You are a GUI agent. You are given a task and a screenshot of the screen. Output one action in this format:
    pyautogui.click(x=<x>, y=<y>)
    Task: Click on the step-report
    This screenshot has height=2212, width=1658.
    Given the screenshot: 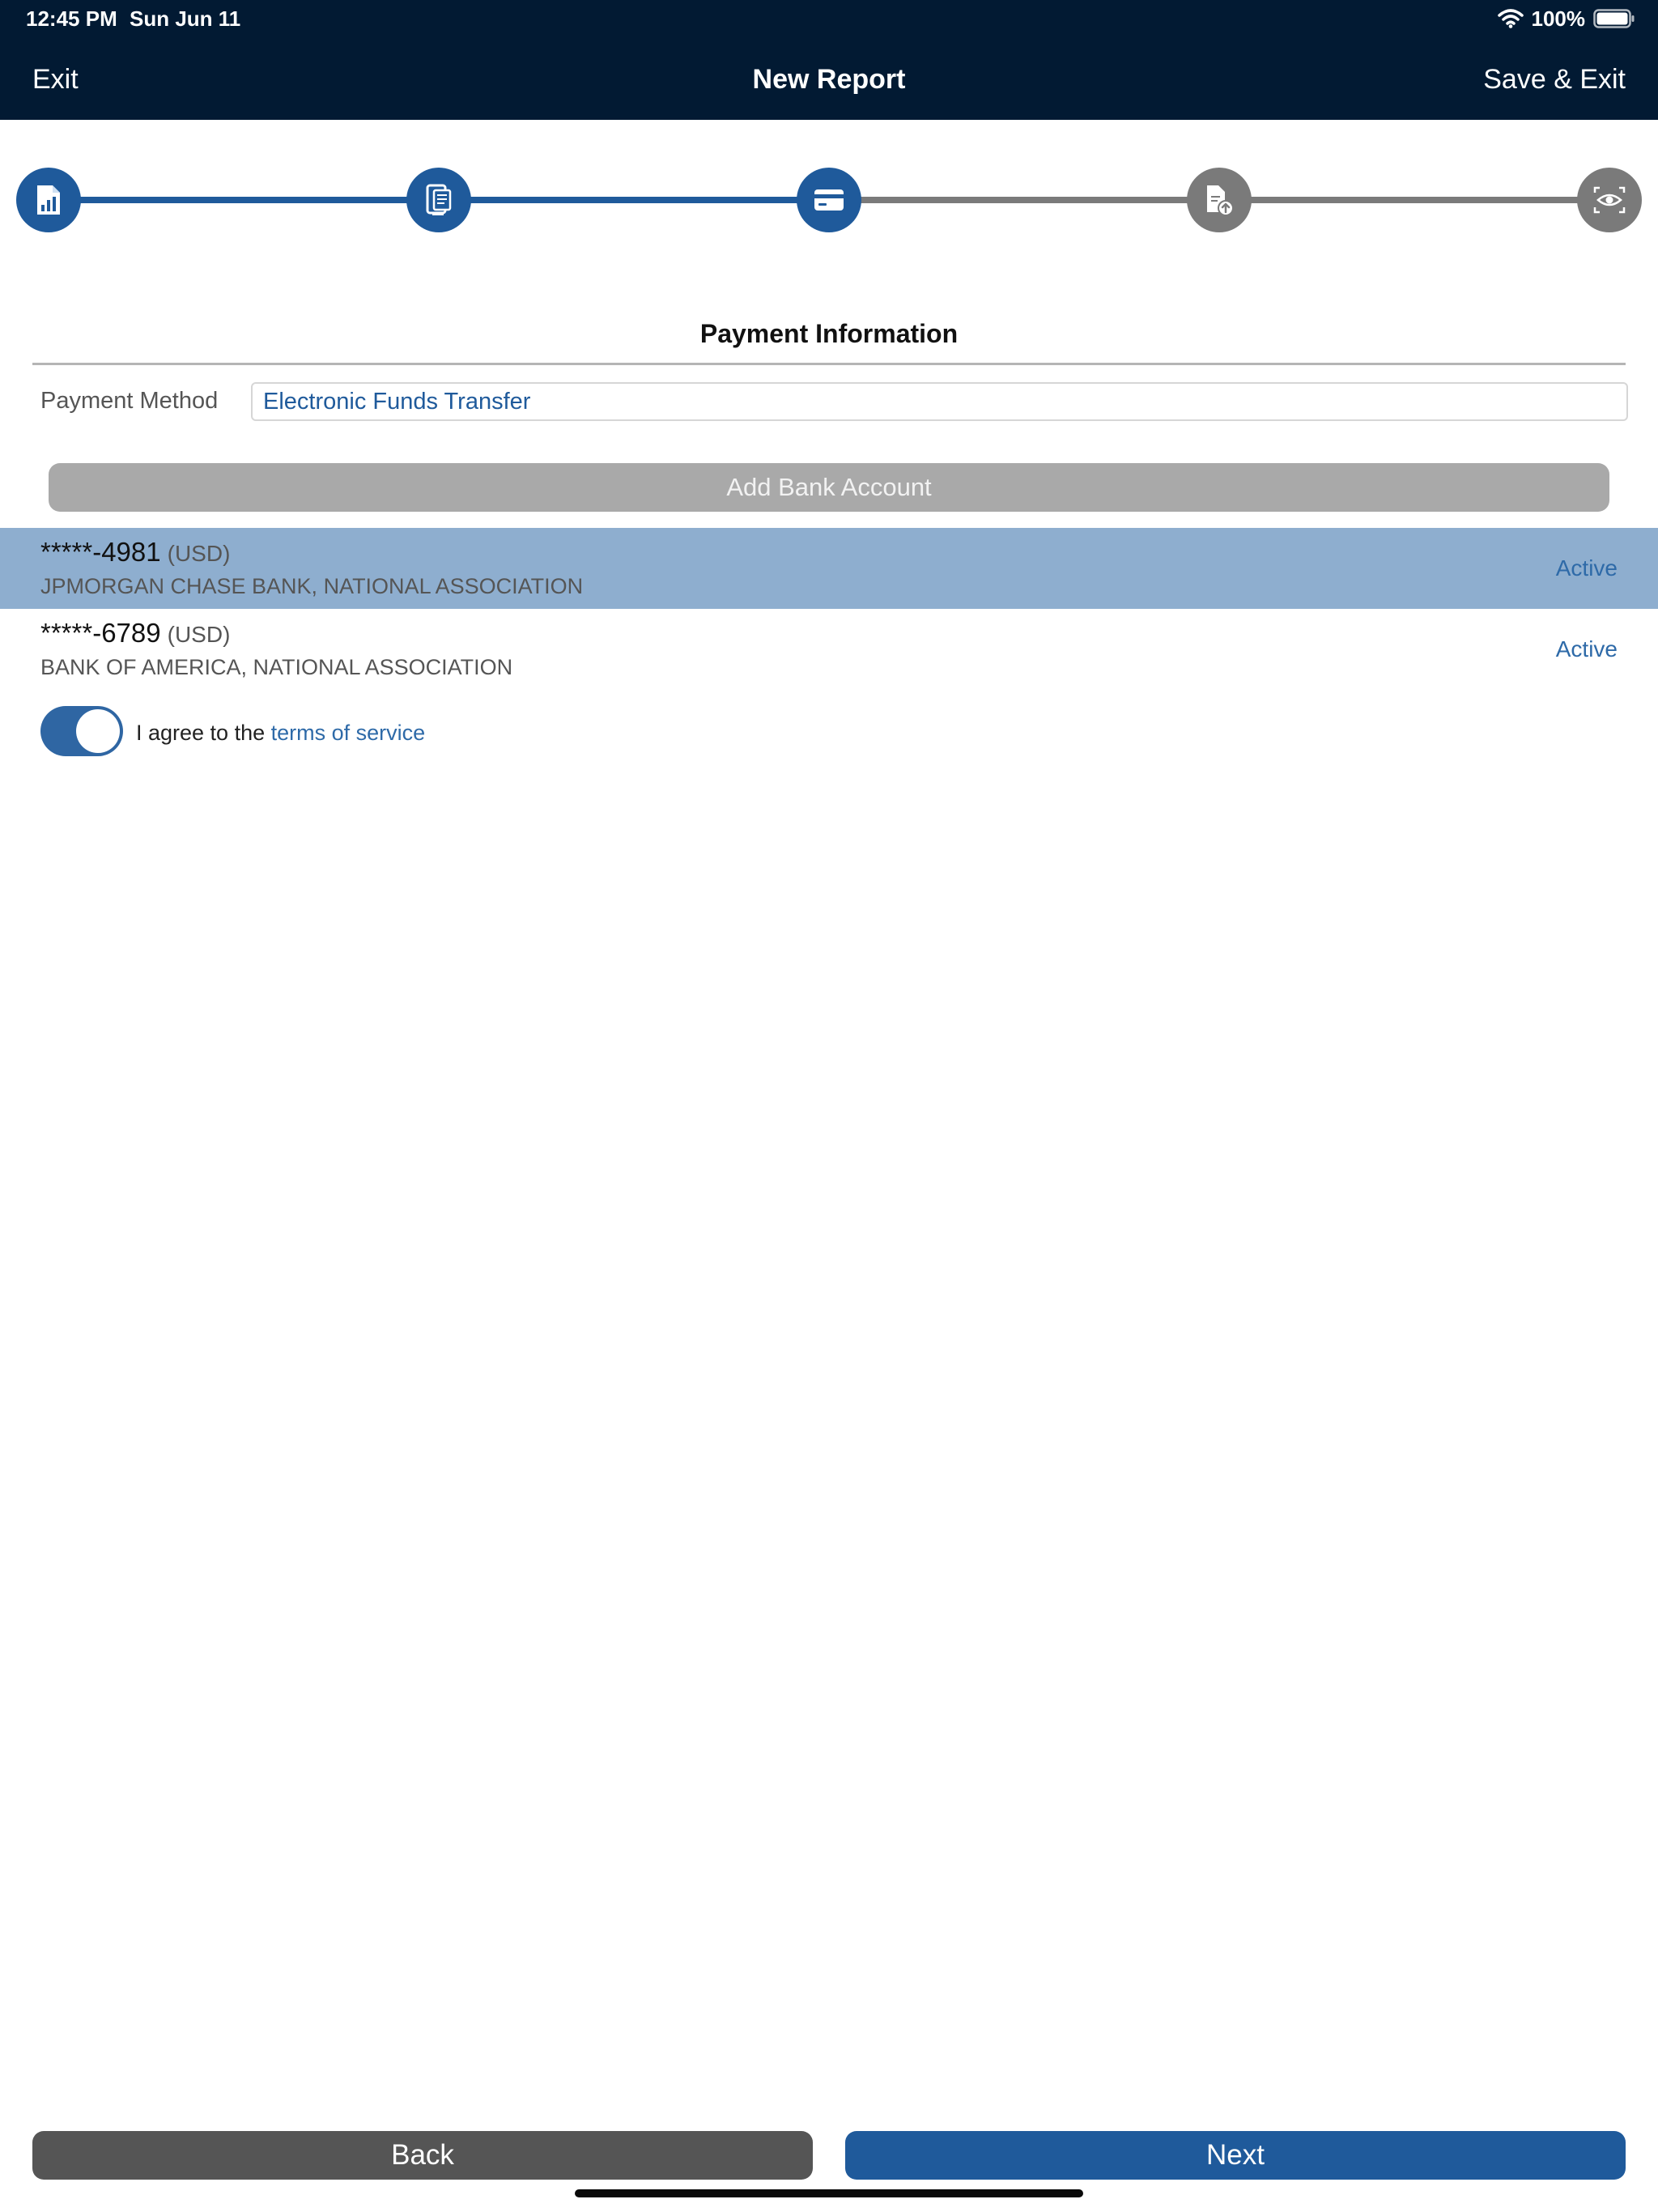 What is the action you would take?
    pyautogui.click(x=48, y=200)
    